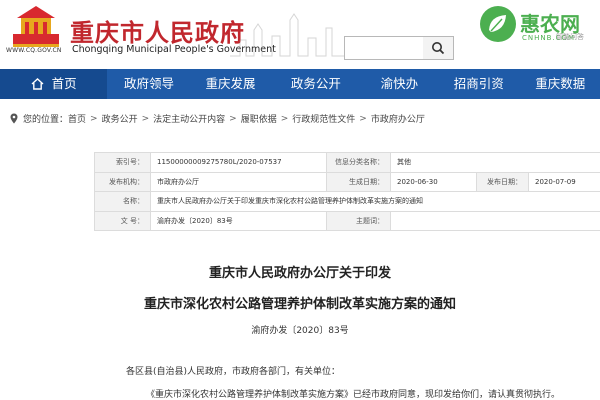  What do you see at coordinates (502, 181) in the screenshot?
I see `published-label: 发布日期：` at bounding box center [502, 181].